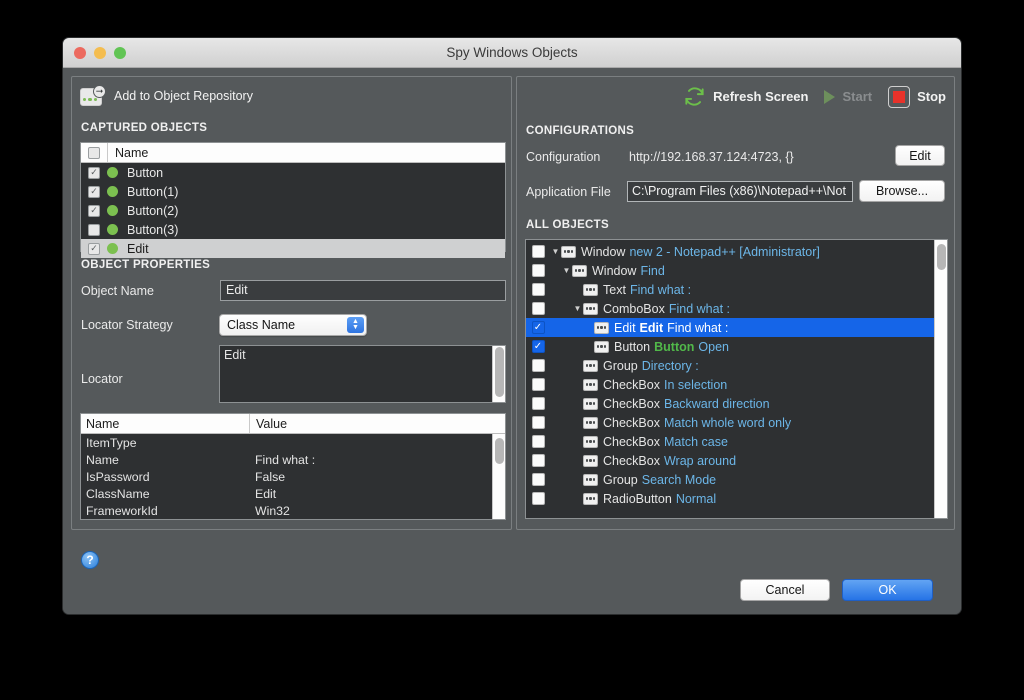 The height and width of the screenshot is (700, 1024). What do you see at coordinates (745, 96) in the screenshot?
I see `refresh-screen-button: Refresh Screen` at bounding box center [745, 96].